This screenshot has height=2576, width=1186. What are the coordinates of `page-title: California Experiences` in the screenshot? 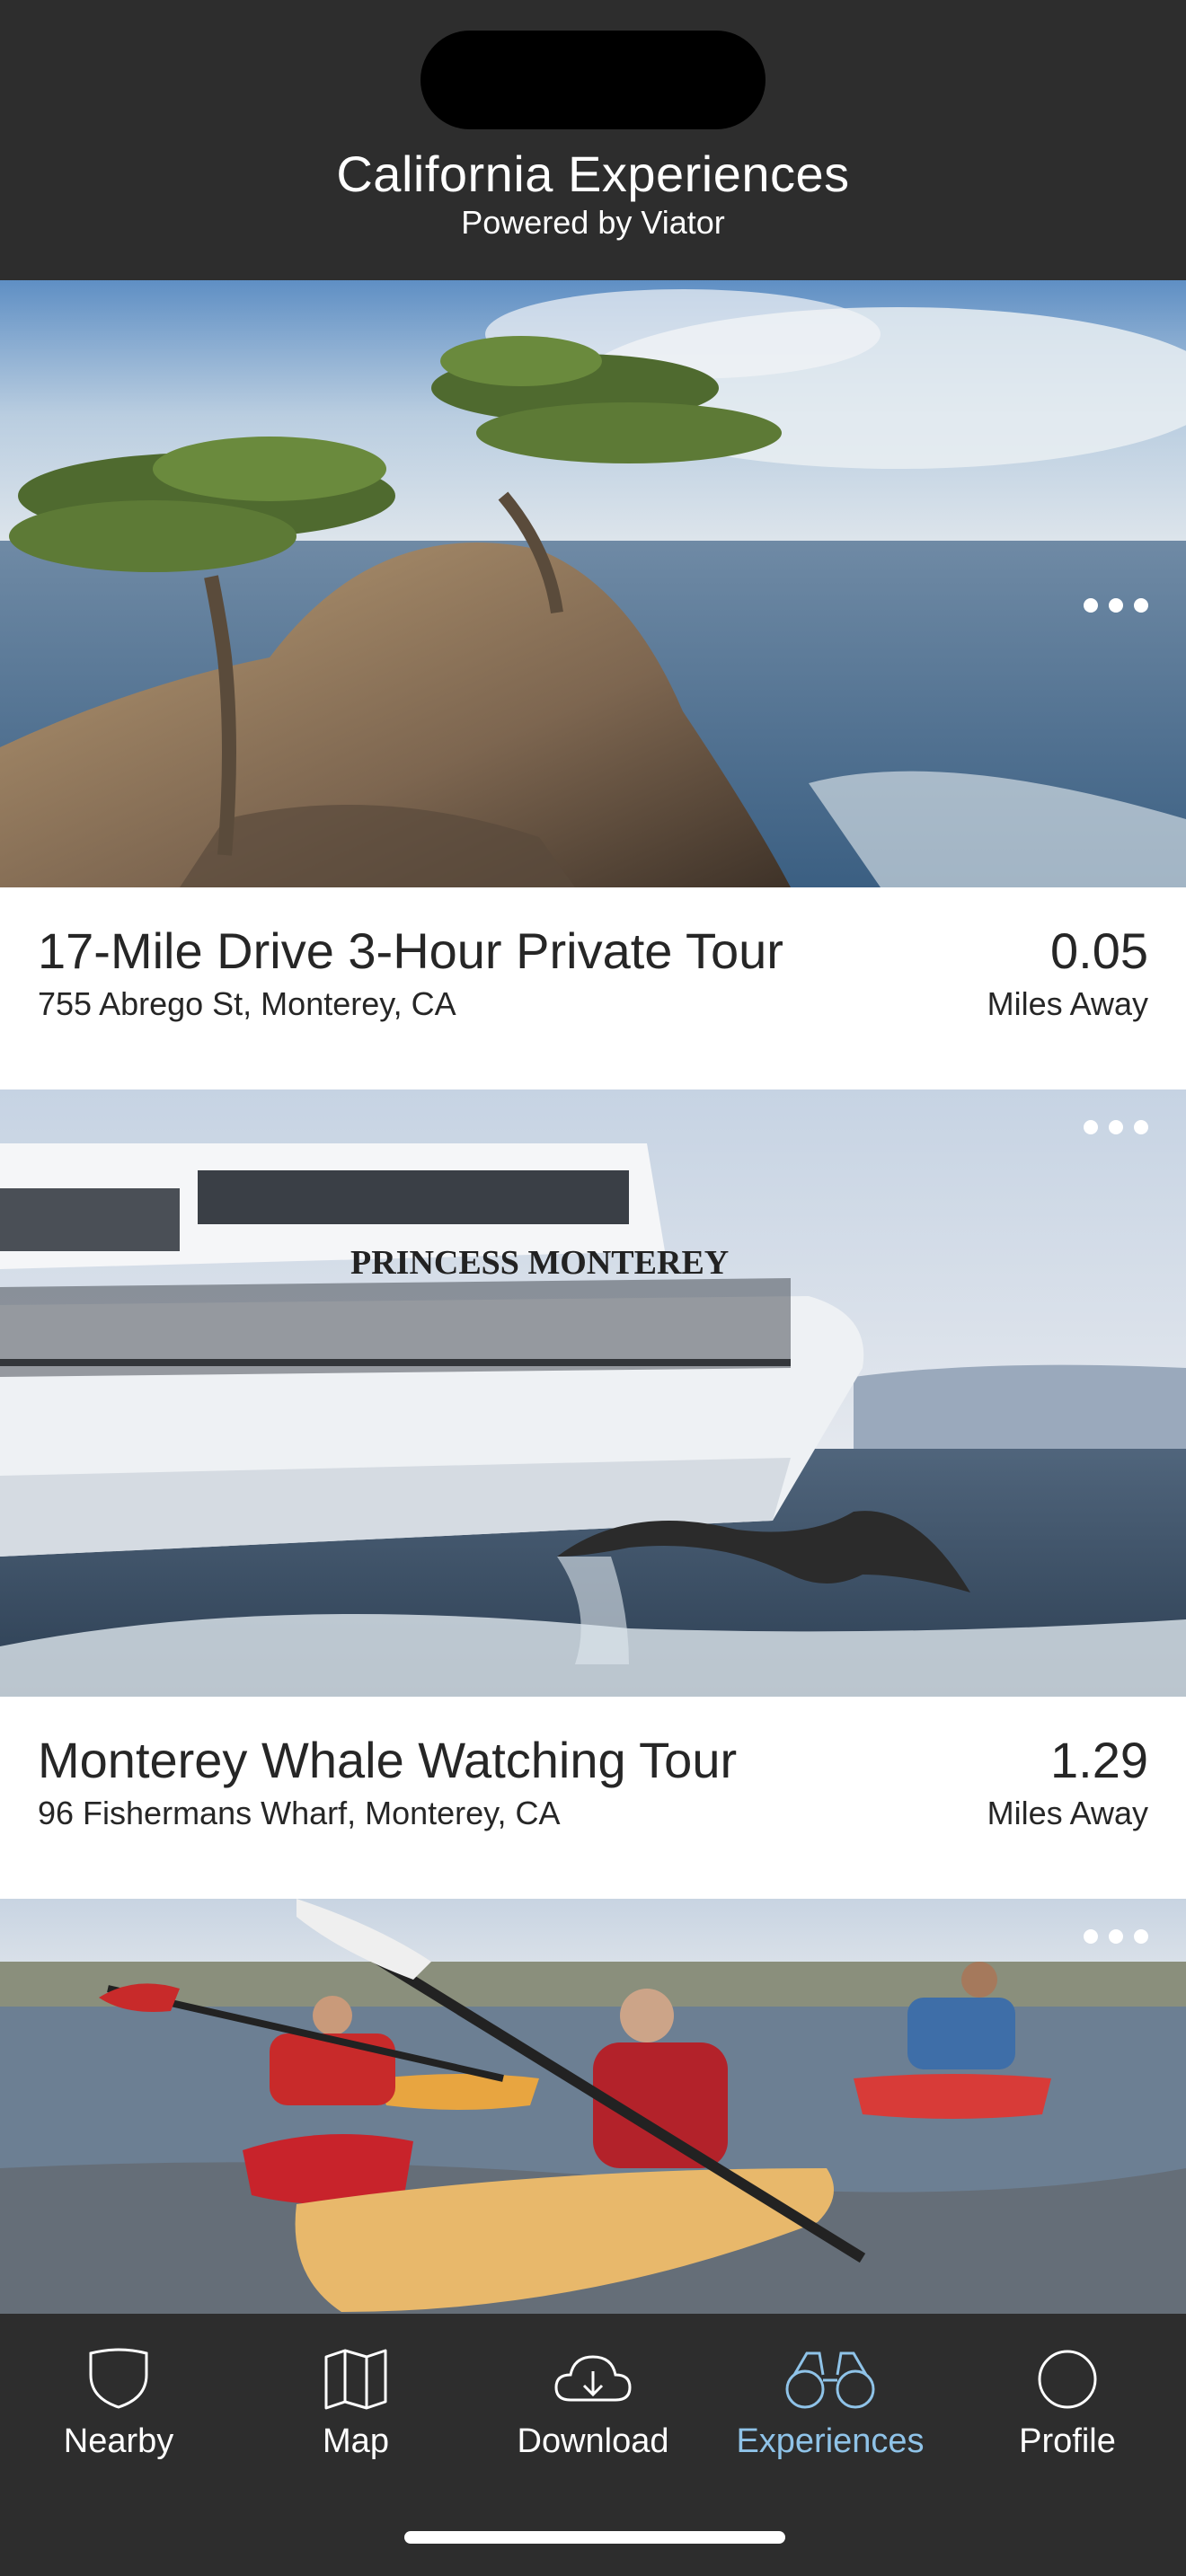 It's located at (593, 174).